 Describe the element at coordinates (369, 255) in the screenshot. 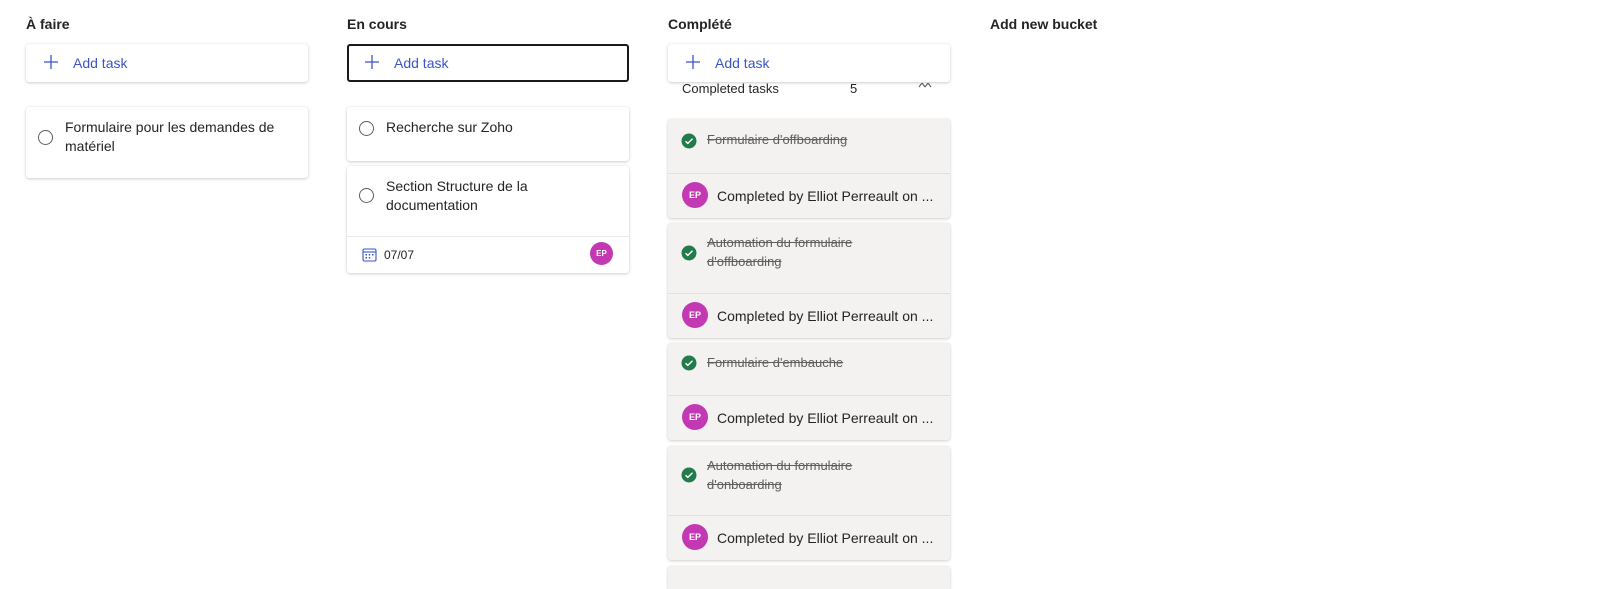

I see `calendar-icon` at that location.